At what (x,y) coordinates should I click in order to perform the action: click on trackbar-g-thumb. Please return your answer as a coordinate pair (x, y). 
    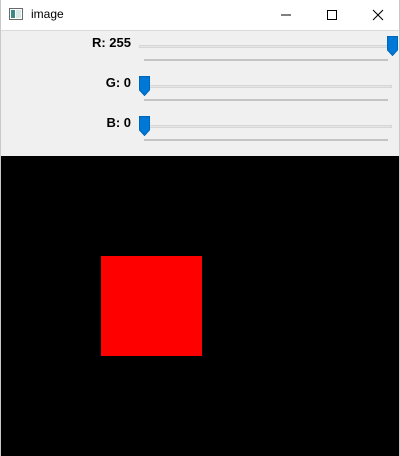
    Looking at the image, I should click on (144, 86).